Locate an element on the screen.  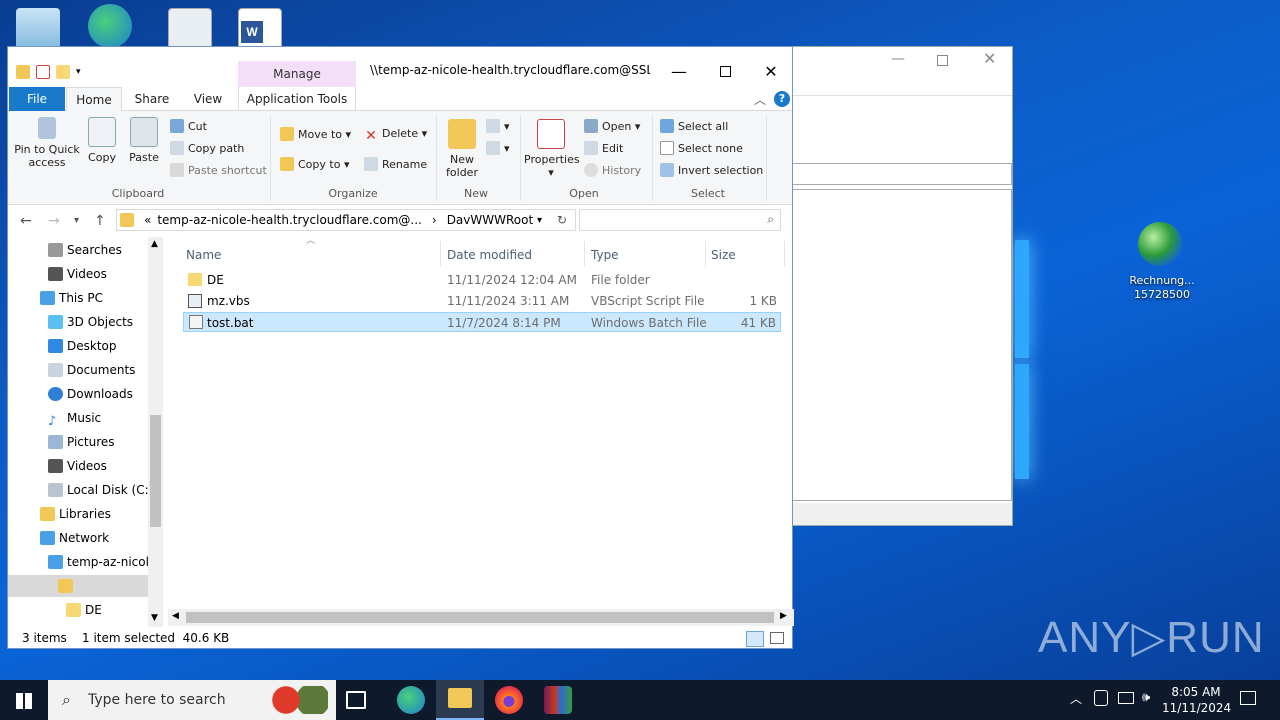
tab-application-tools: Application Tools is located at coordinates (297, 99).